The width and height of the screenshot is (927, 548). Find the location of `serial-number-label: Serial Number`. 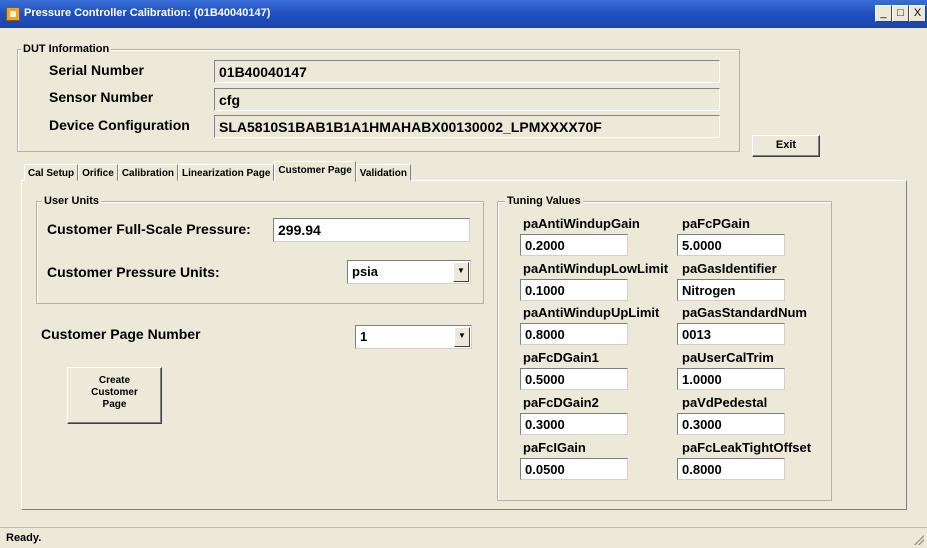

serial-number-label: Serial Number is located at coordinates (96, 70).